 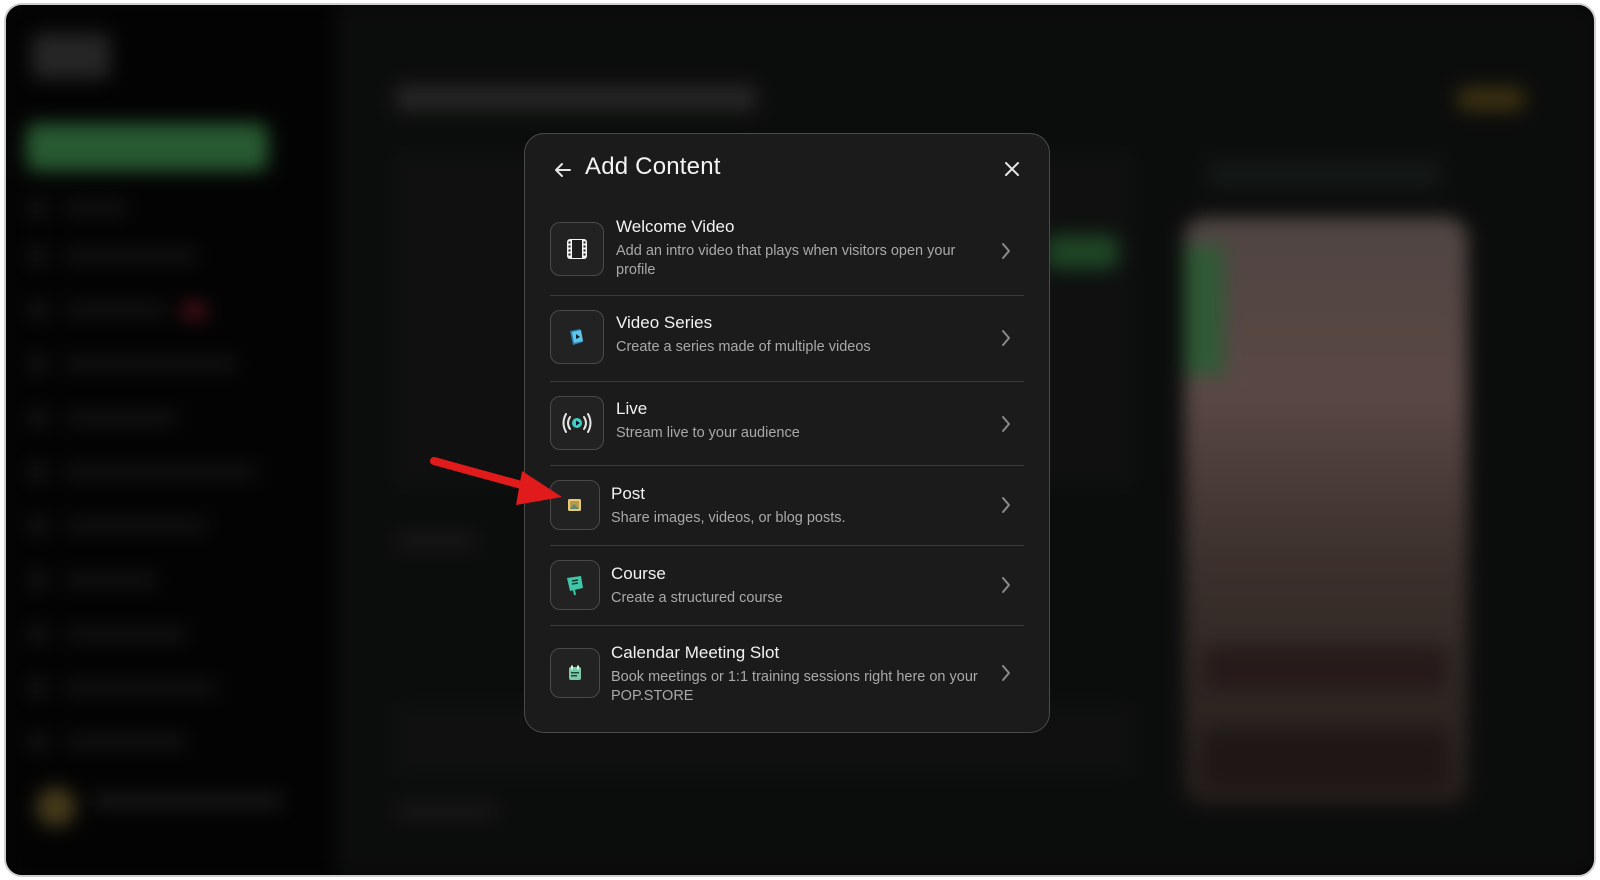 What do you see at coordinates (664, 322) in the screenshot?
I see `option-title: Video Series` at bounding box center [664, 322].